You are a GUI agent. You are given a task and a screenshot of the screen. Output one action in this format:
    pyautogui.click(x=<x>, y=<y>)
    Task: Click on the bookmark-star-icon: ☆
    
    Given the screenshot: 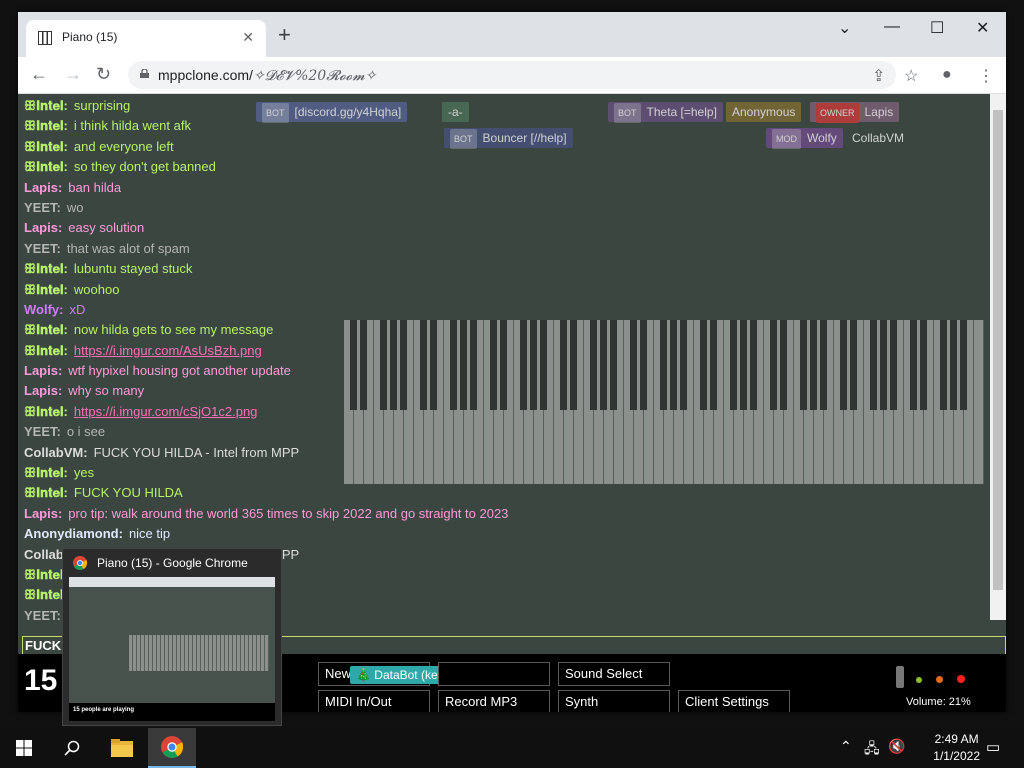 What is the action you would take?
    pyautogui.click(x=911, y=76)
    